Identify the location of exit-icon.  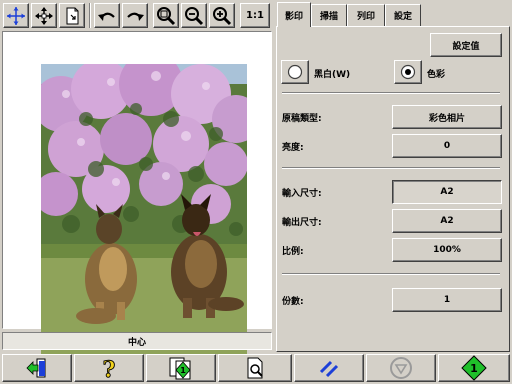
(36, 368).